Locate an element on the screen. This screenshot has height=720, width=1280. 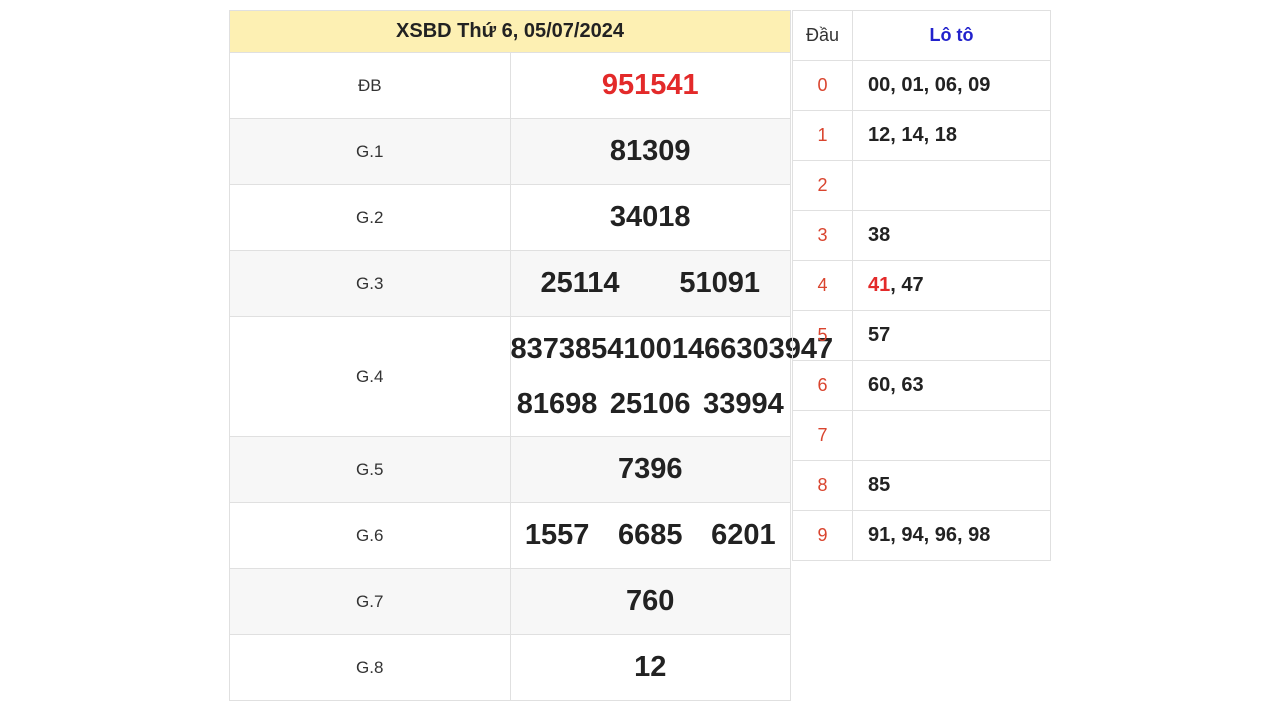
prize-number: 1557 is located at coordinates (557, 535).